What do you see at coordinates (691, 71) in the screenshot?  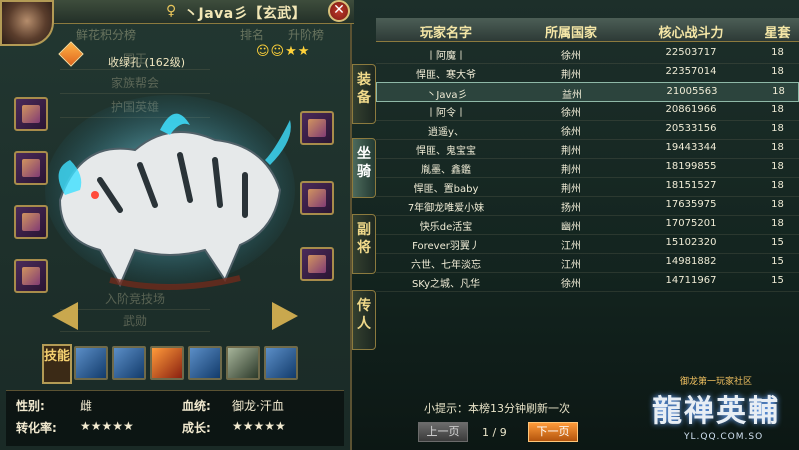 I see `power-cell: 22357014` at bounding box center [691, 71].